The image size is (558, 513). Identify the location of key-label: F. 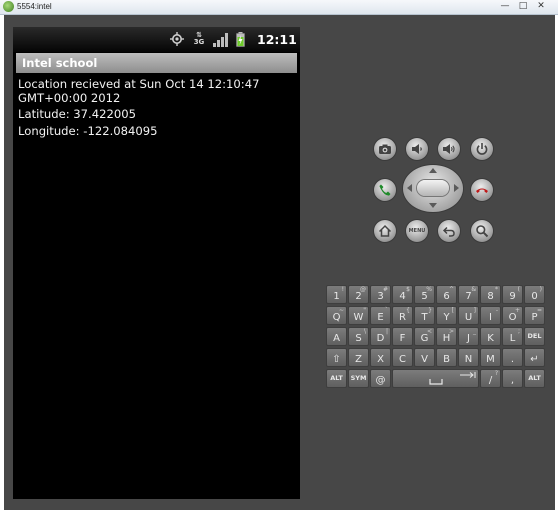
(402, 338).